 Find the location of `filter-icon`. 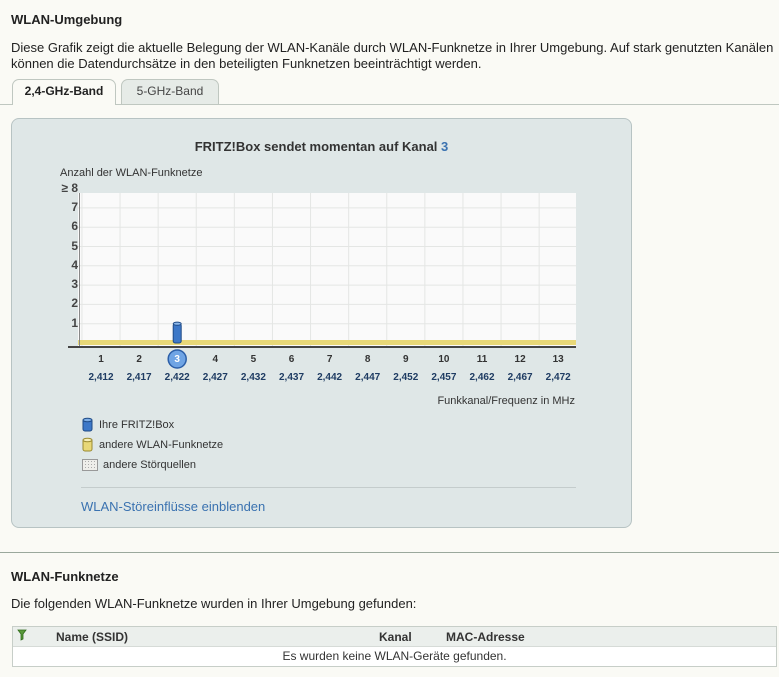

filter-icon is located at coordinates (22, 635).